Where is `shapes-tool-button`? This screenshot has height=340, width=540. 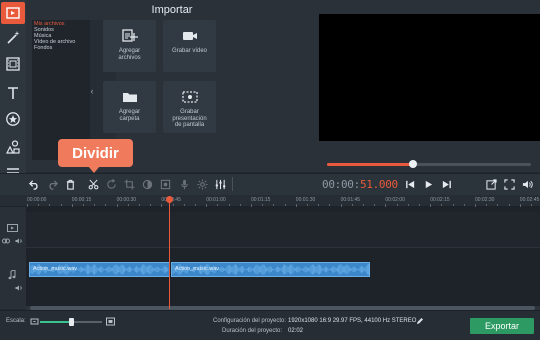 shapes-tool-button is located at coordinates (13, 147).